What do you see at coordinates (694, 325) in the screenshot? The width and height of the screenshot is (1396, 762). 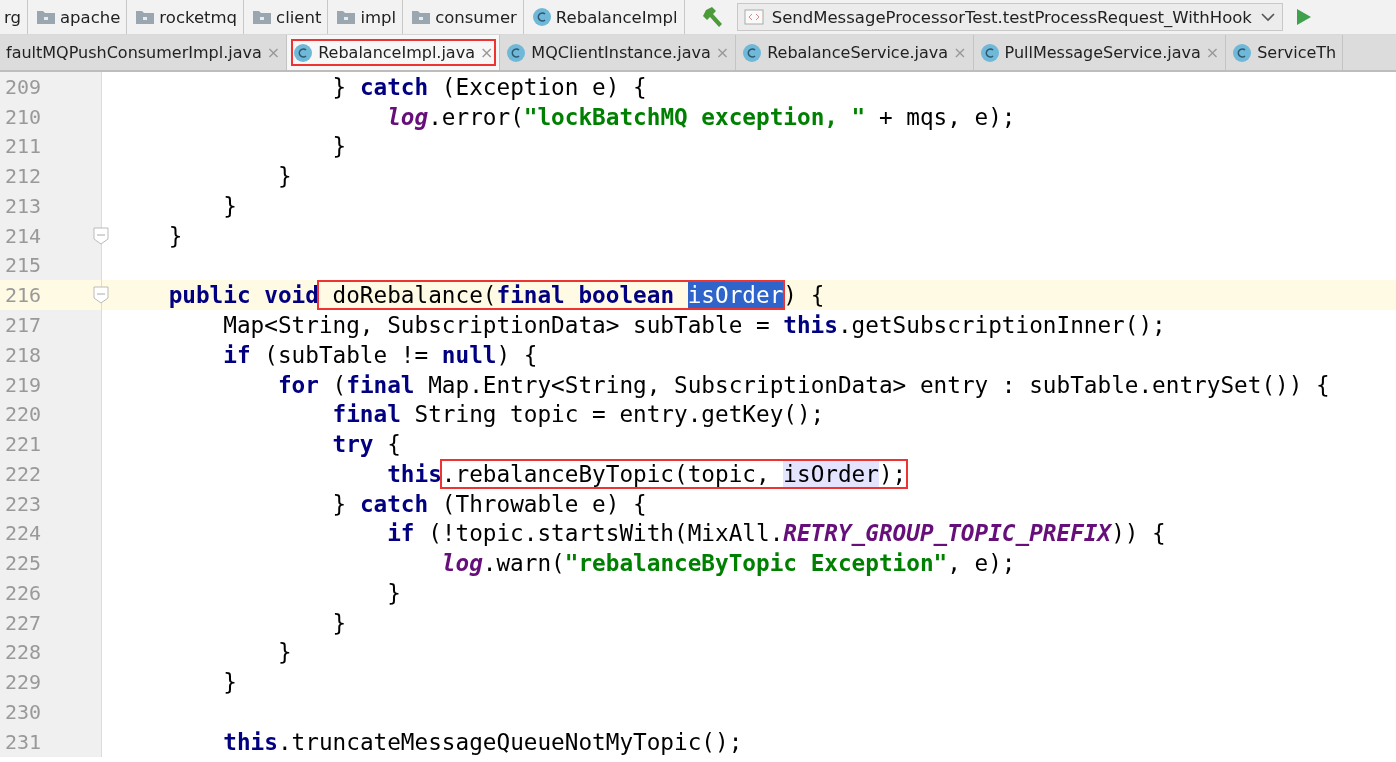 I see `code-line: Map<String, SubscriptionData> subTable = this.getSubscriptionInner();` at bounding box center [694, 325].